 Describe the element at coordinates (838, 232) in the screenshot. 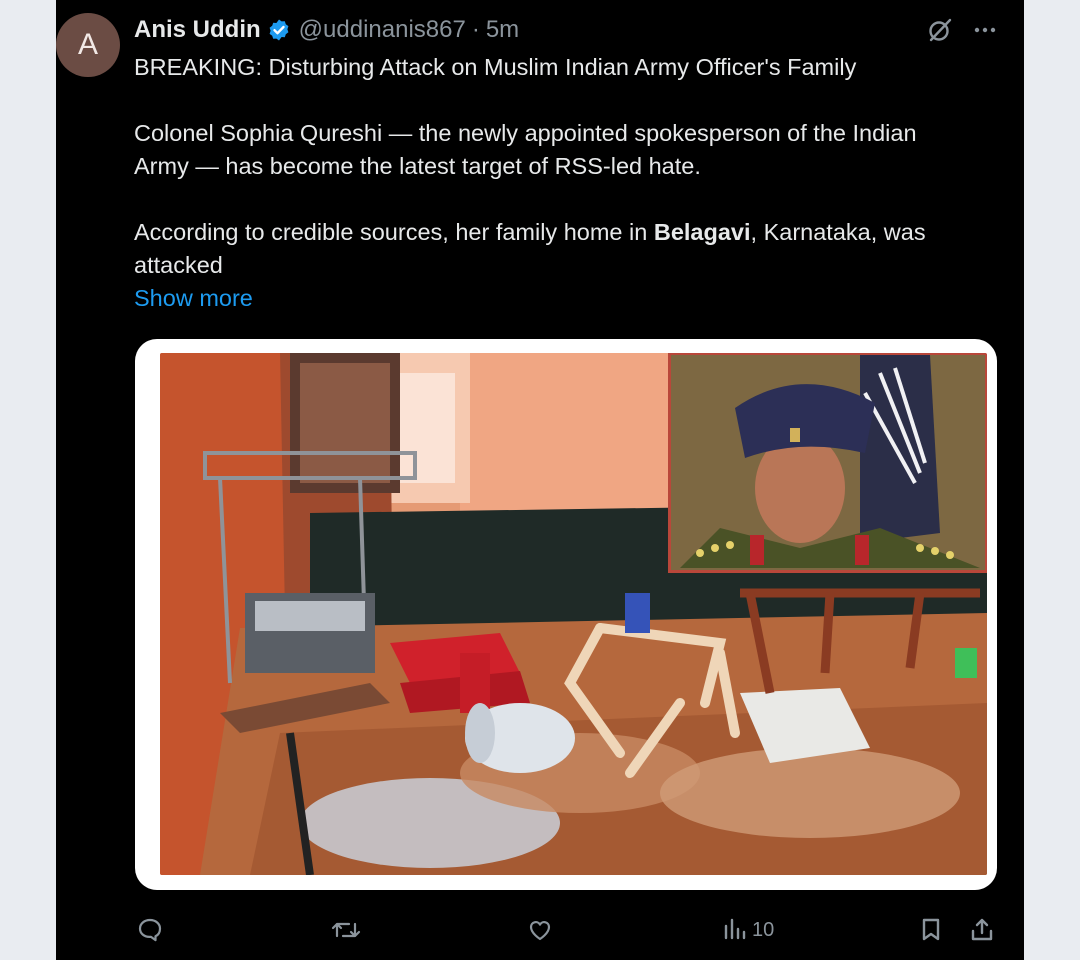

I see `text-segment: , Karnataka, was` at that location.